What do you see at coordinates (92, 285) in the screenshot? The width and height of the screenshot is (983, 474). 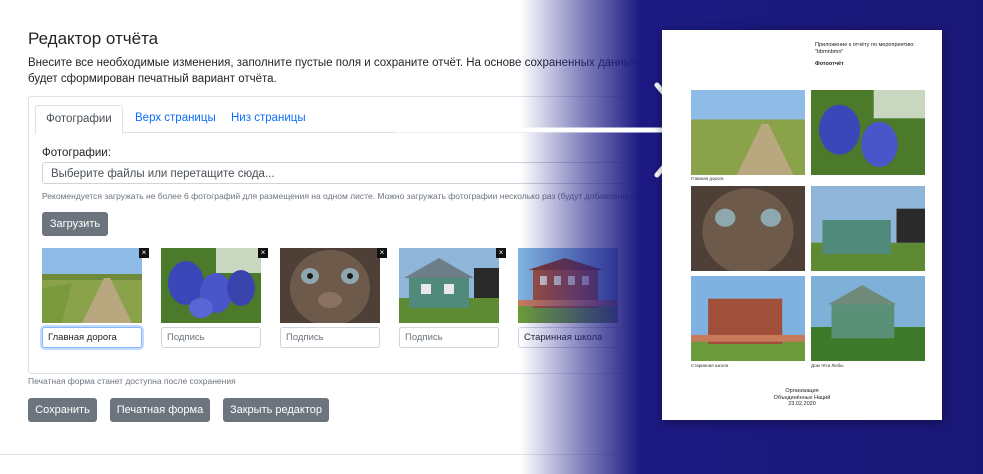 I see `road-photo` at bounding box center [92, 285].